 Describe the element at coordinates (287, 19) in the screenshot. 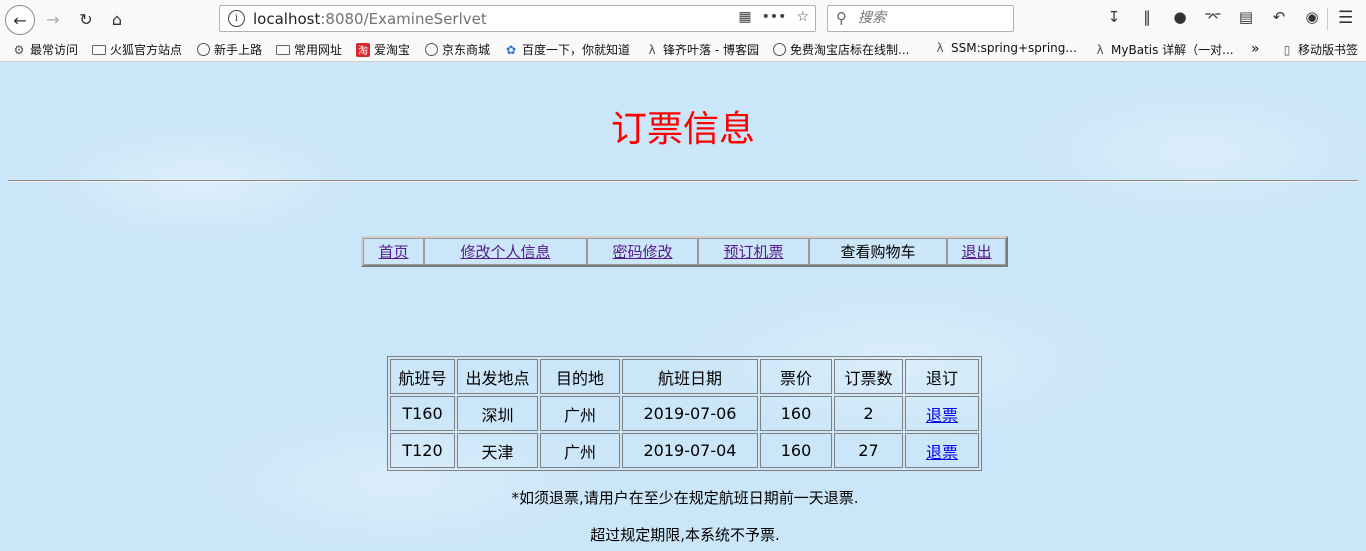

I see `url-host: localhost` at that location.